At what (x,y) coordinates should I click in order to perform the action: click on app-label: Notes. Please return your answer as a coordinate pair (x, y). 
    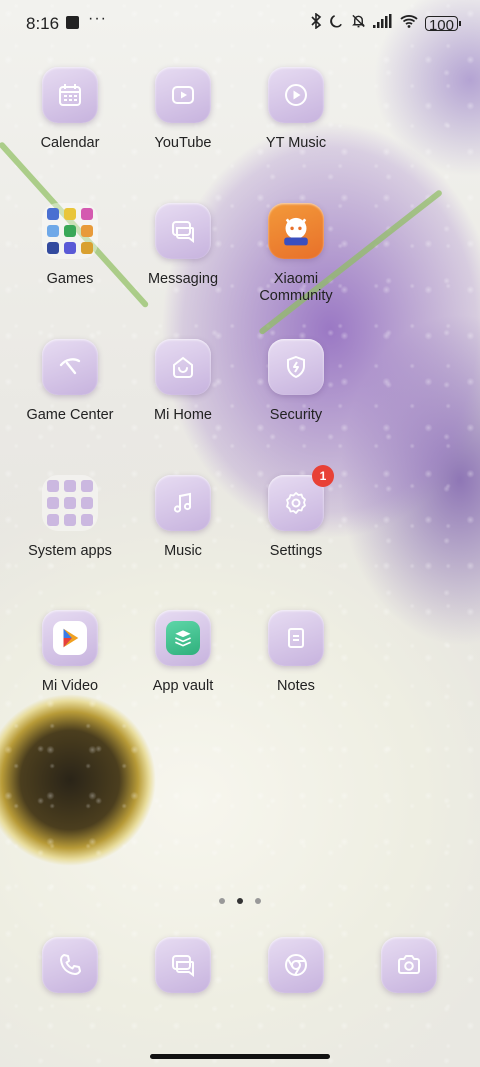
    Looking at the image, I should click on (296, 686).